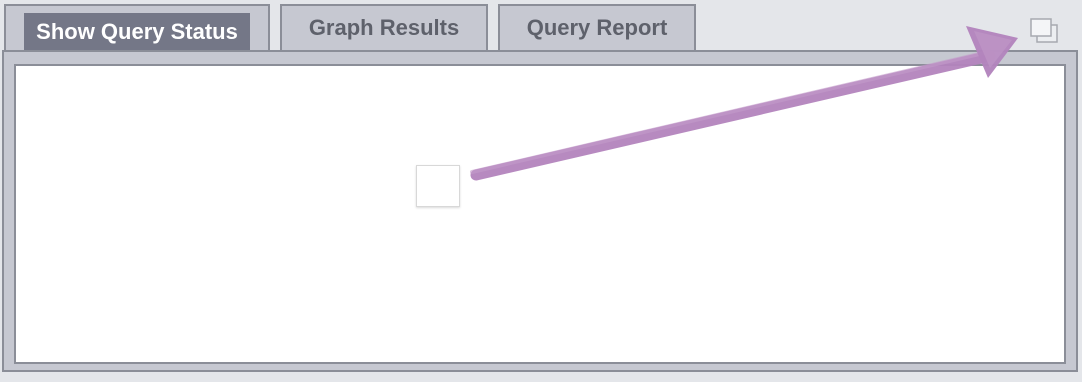 The height and width of the screenshot is (382, 1082). I want to click on tab-graph-results-label: Graph Results, so click(384, 27).